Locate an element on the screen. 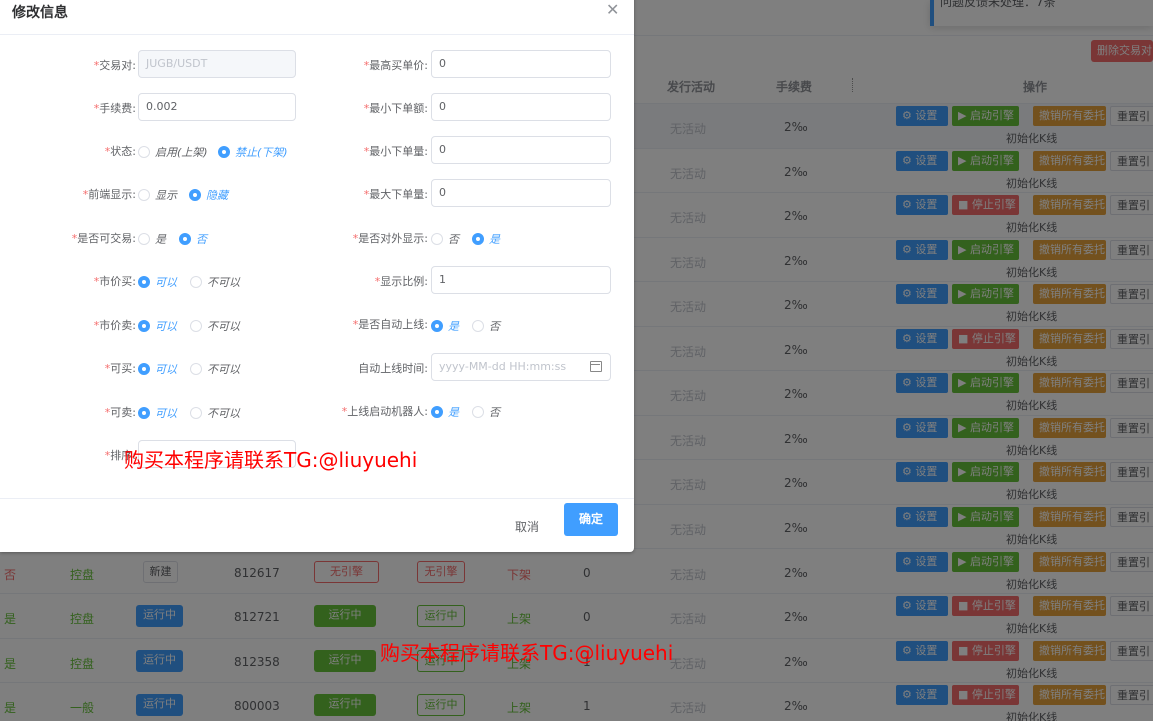 This screenshot has width=1153, height=721. status-radio-disabled: 禁止(下架) is located at coordinates (253, 151).